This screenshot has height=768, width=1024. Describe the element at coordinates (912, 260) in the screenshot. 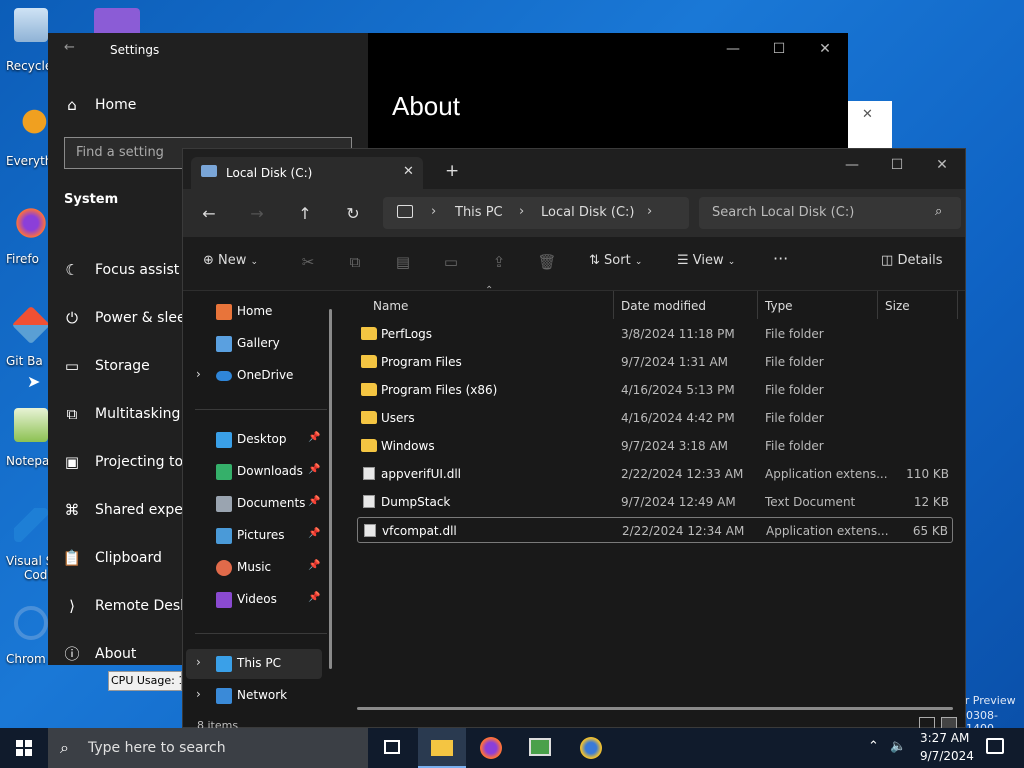

I see `details-button: ◫ Details` at that location.